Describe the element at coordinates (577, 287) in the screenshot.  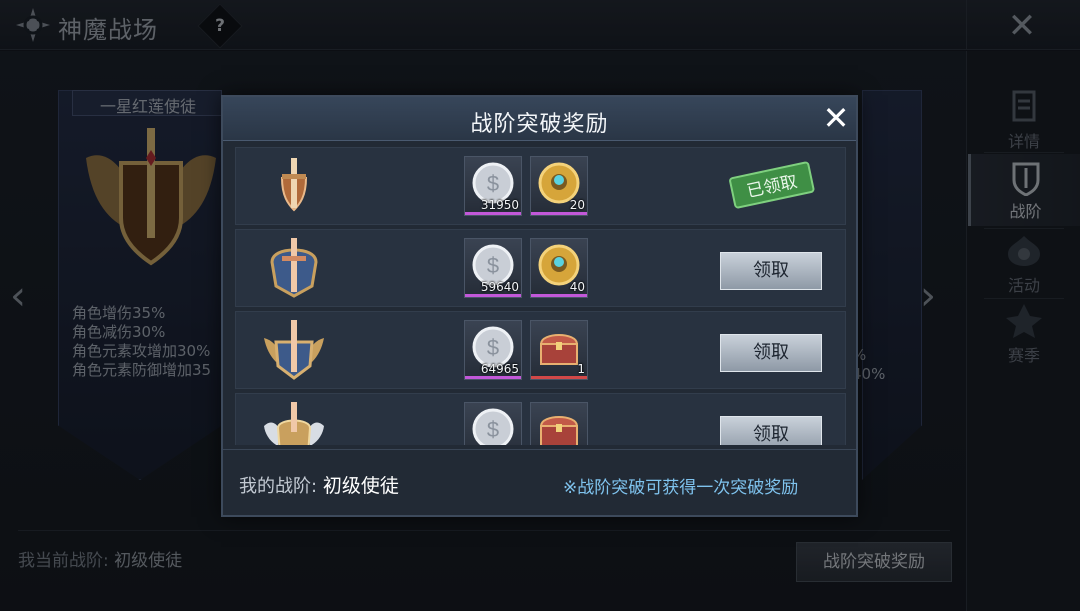
I see `item-quantity: 40` at that location.